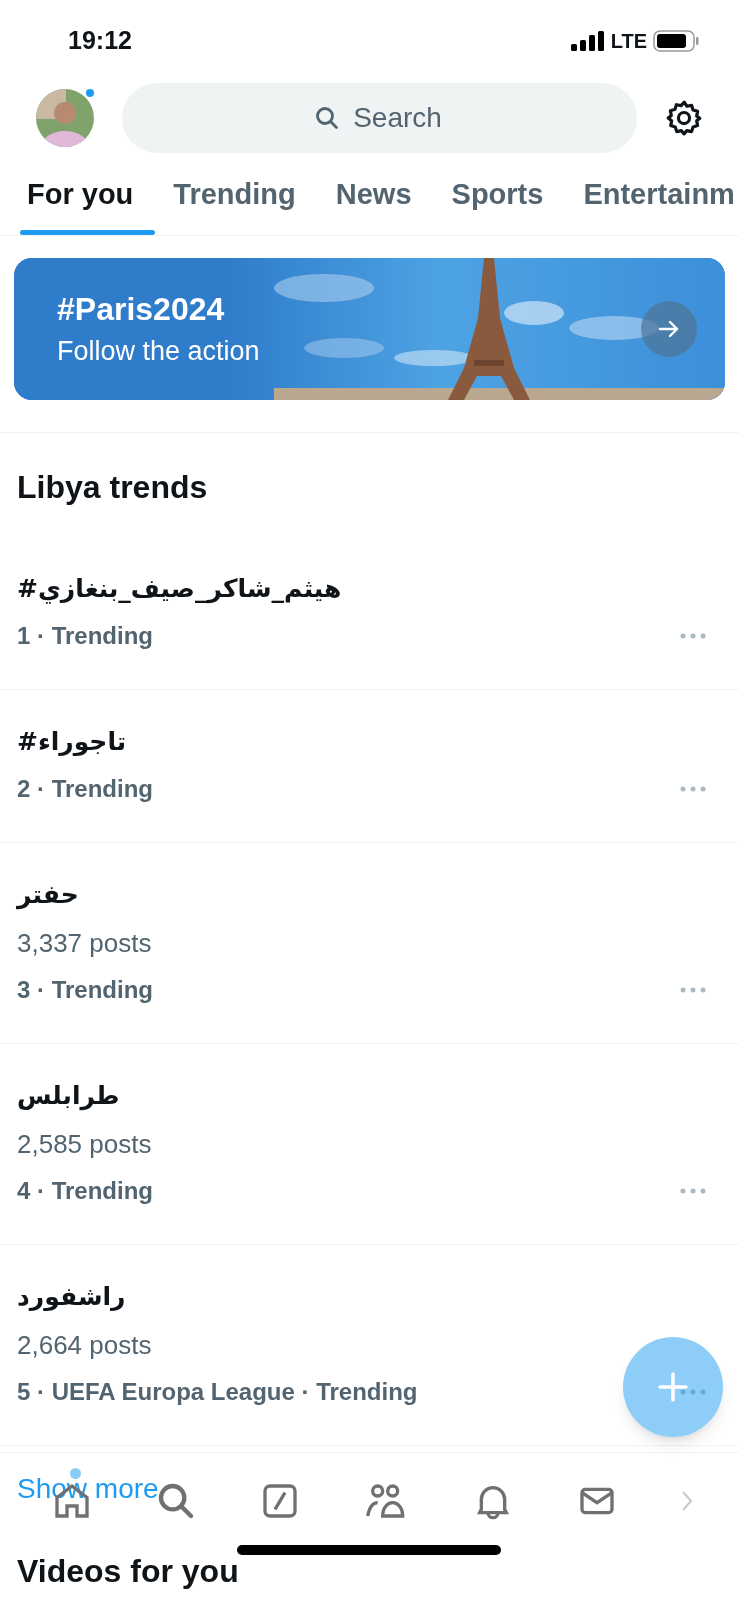 This screenshot has width=739, height=1600. What do you see at coordinates (85, 1345) in the screenshot?
I see `post-count: 2,664 posts` at bounding box center [85, 1345].